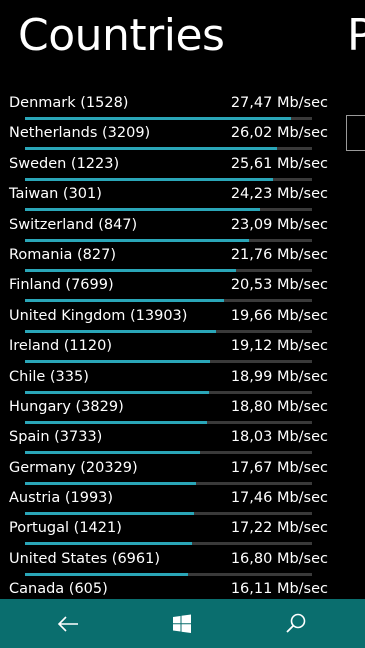  What do you see at coordinates (279, 254) in the screenshot?
I see `country-speed: 21,76 Mb/sec` at bounding box center [279, 254].